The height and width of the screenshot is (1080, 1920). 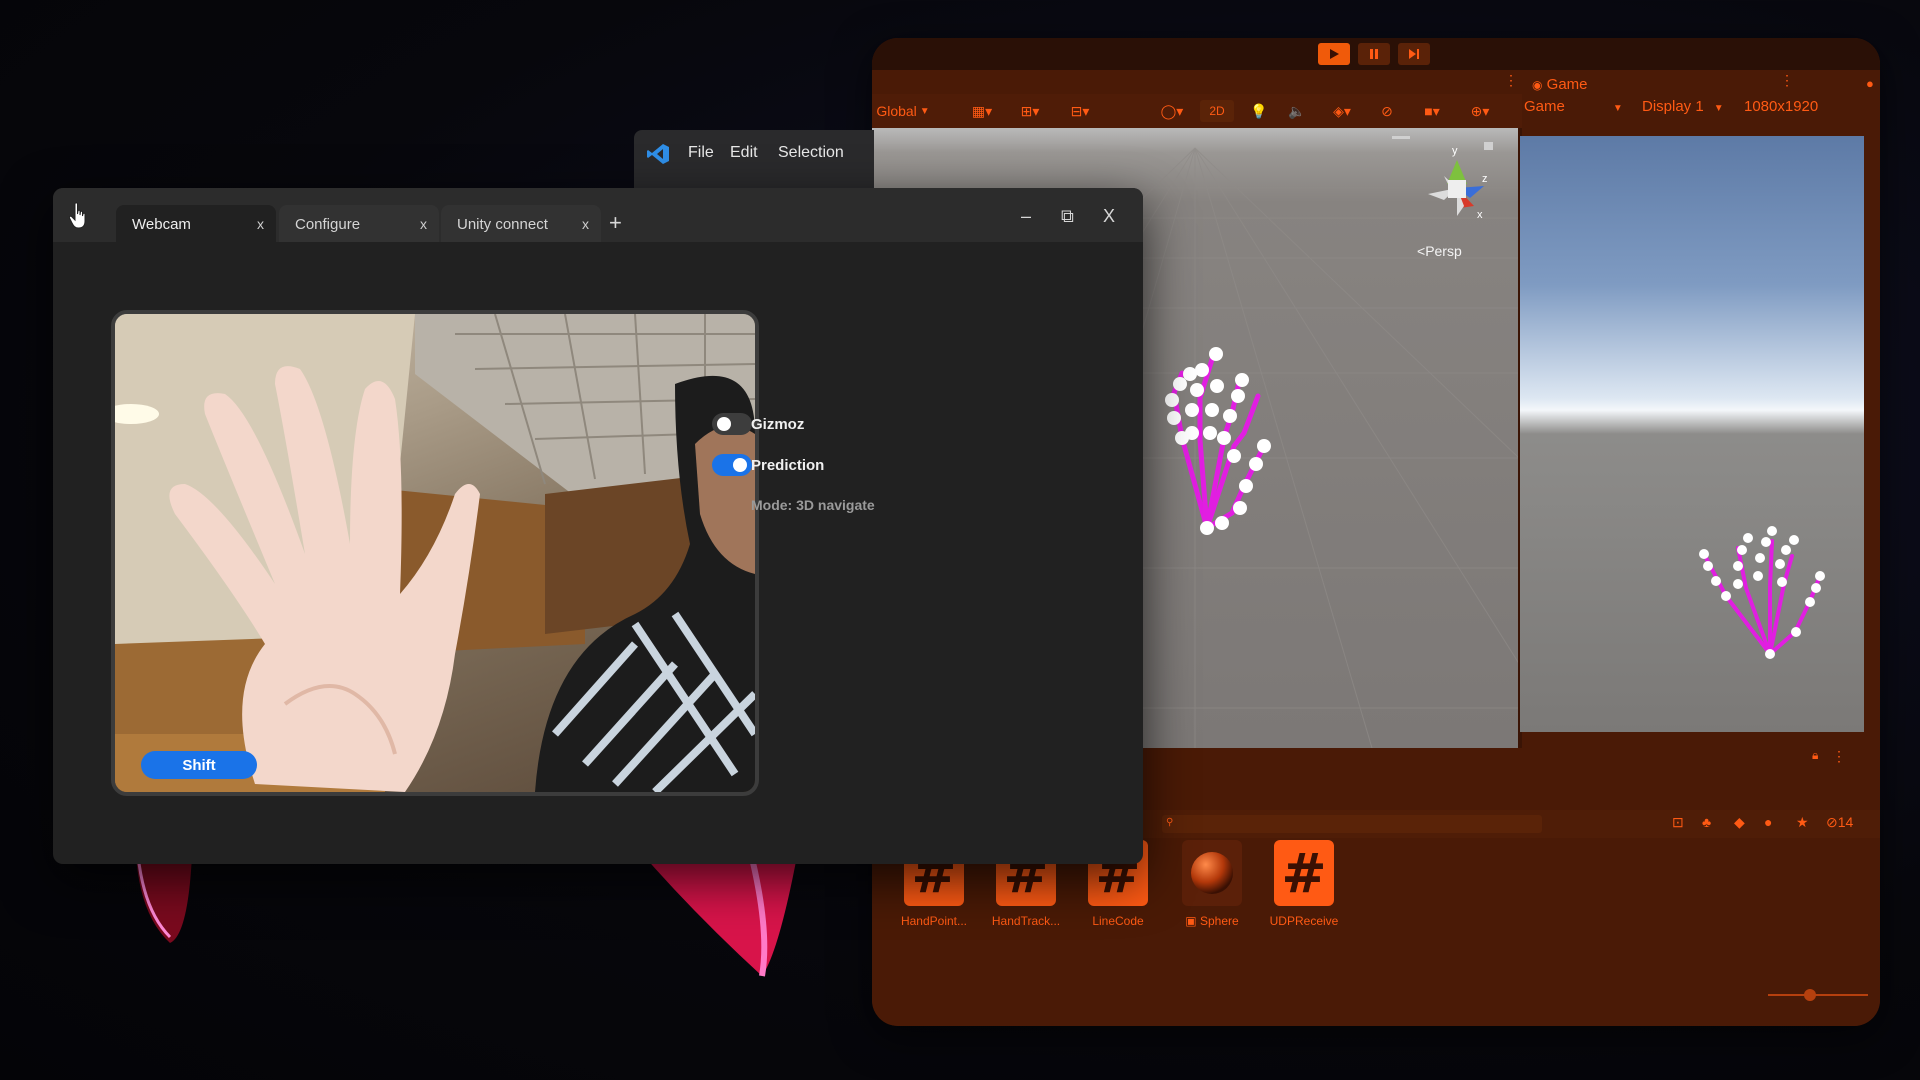 I want to click on effects-button: ◈▾, so click(x=1342, y=111).